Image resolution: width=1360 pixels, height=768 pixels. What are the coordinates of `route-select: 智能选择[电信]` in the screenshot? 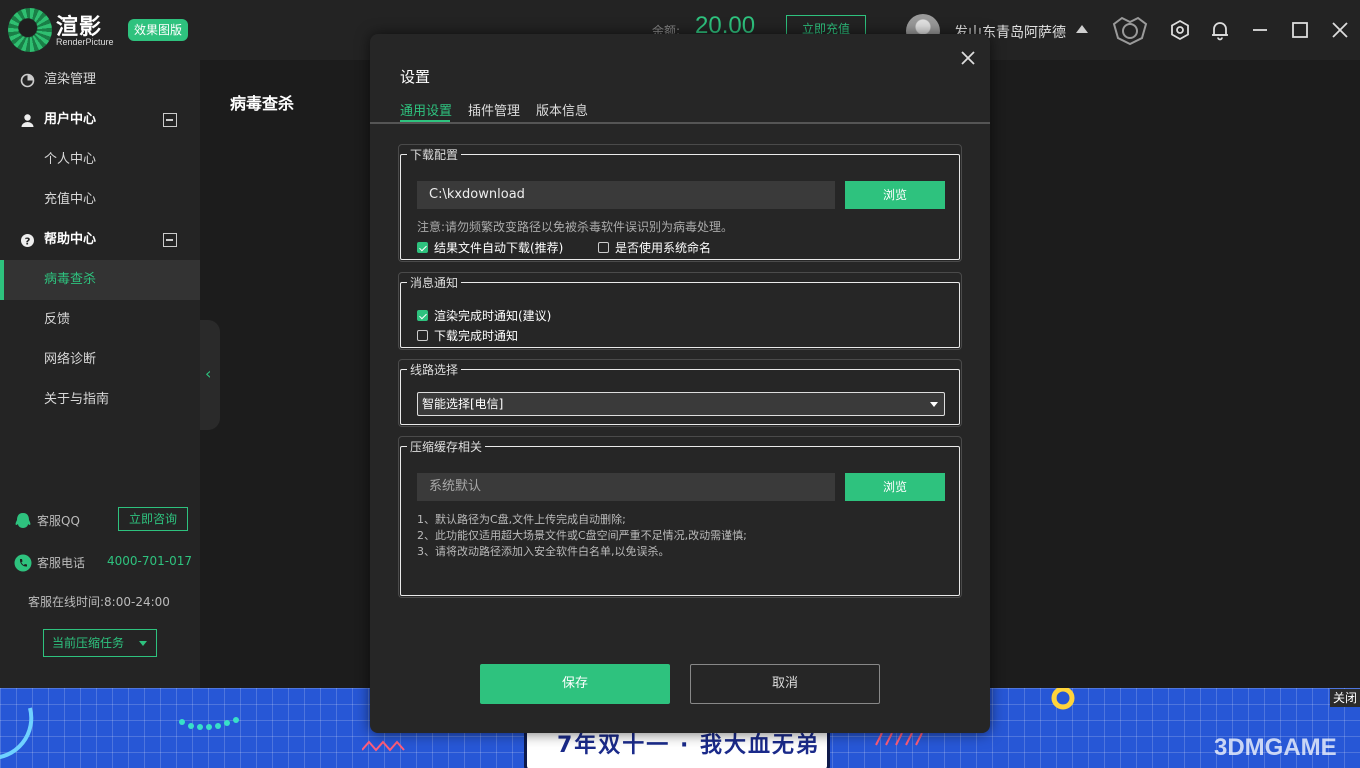 It's located at (681, 404).